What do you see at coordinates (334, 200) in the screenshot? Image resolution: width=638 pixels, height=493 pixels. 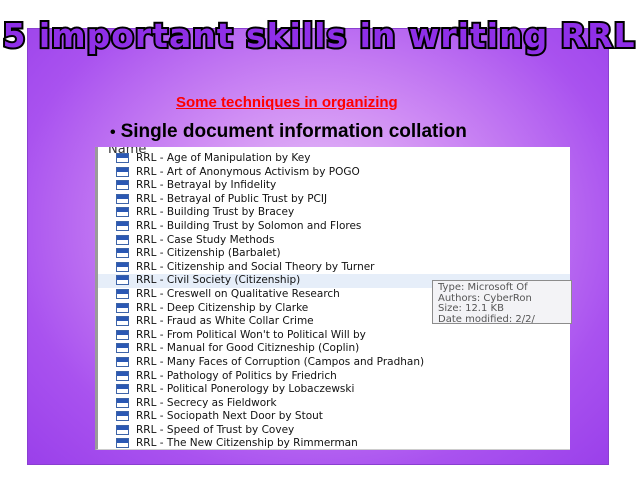 I see `file-row: RRL - Betrayal of Public Trust by PCIJ` at bounding box center [334, 200].